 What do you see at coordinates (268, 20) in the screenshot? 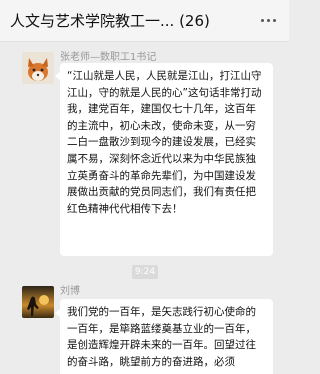
I see `more-dots-icon` at bounding box center [268, 20].